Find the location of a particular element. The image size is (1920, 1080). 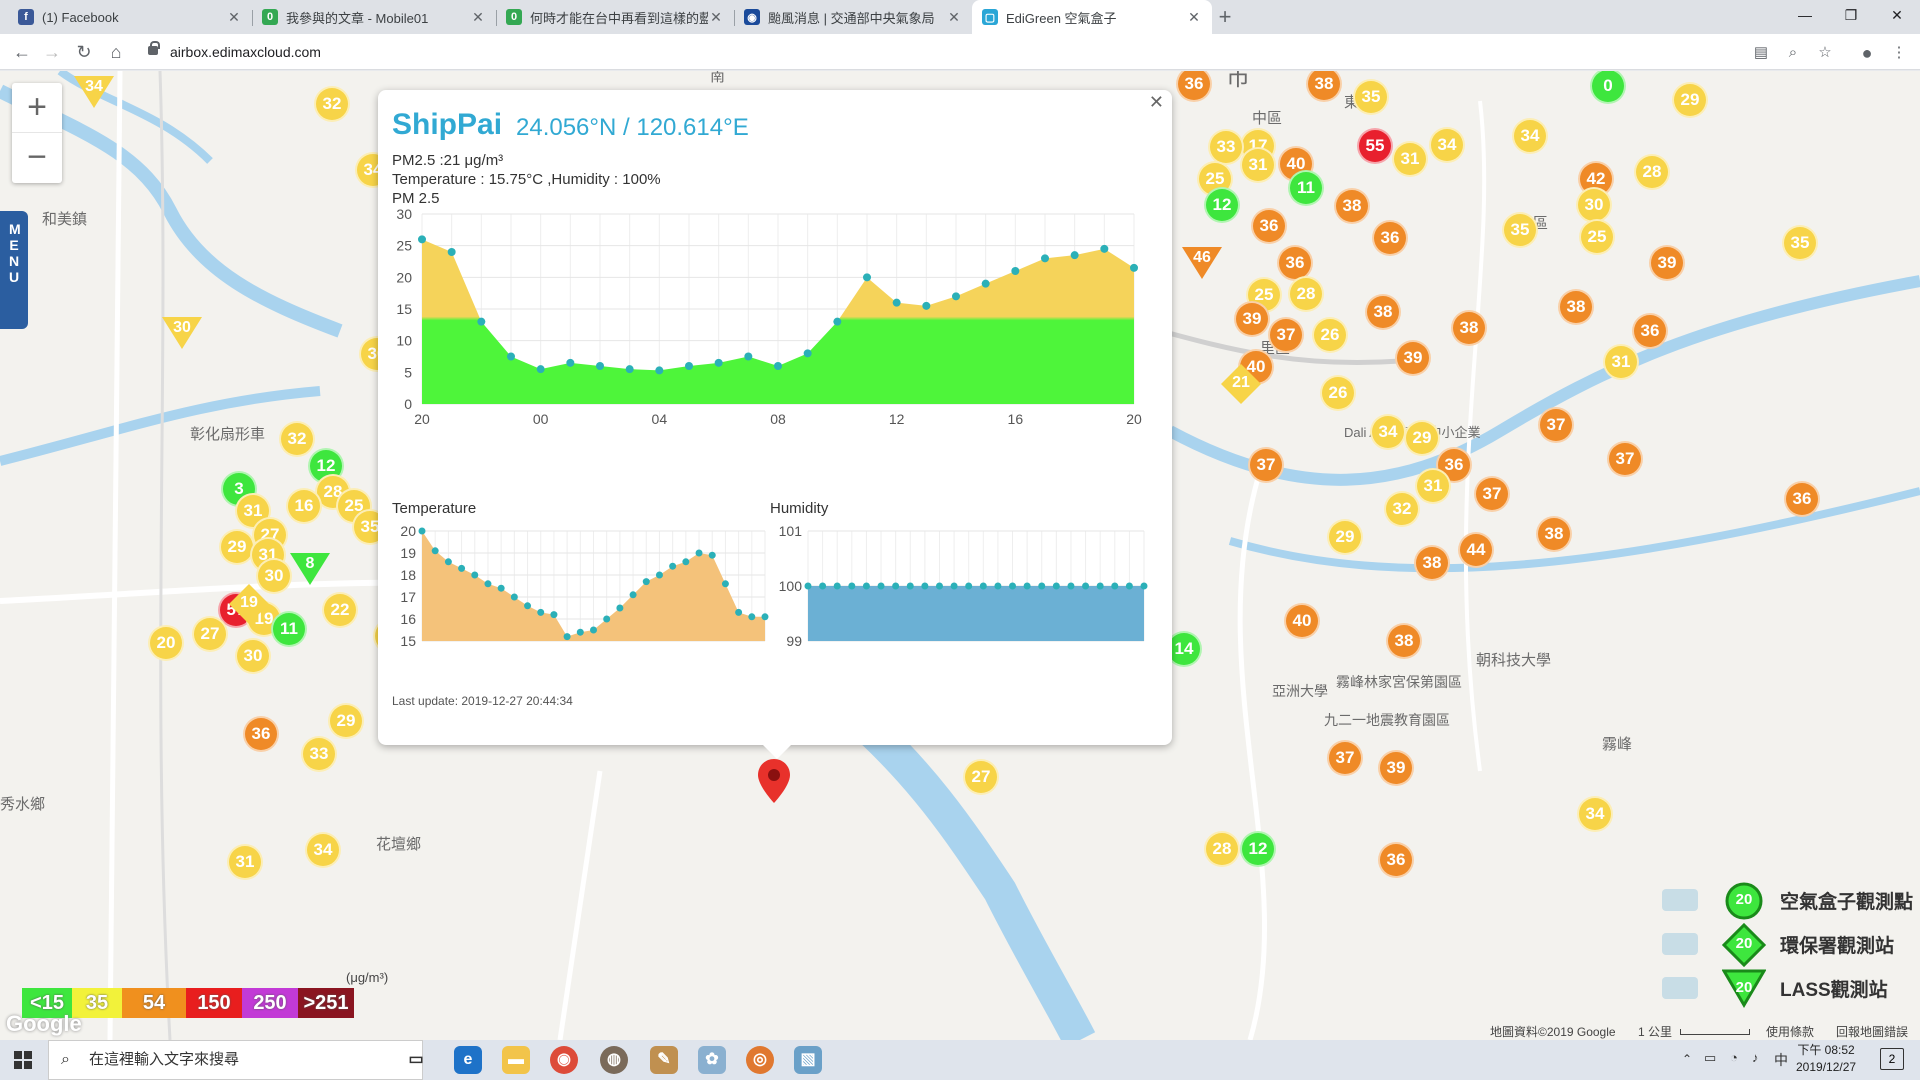

report-error-link: 回報地圖錯誤 is located at coordinates (1872, 1031).